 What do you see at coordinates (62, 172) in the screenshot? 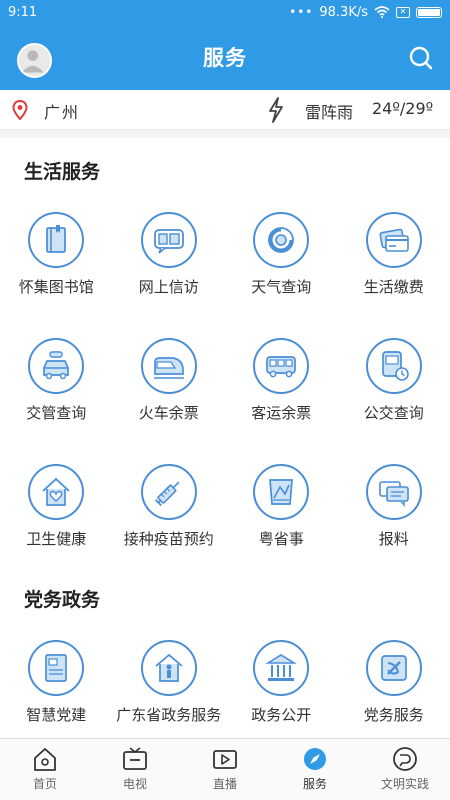
I see `section-title-life: 生活服务` at bounding box center [62, 172].